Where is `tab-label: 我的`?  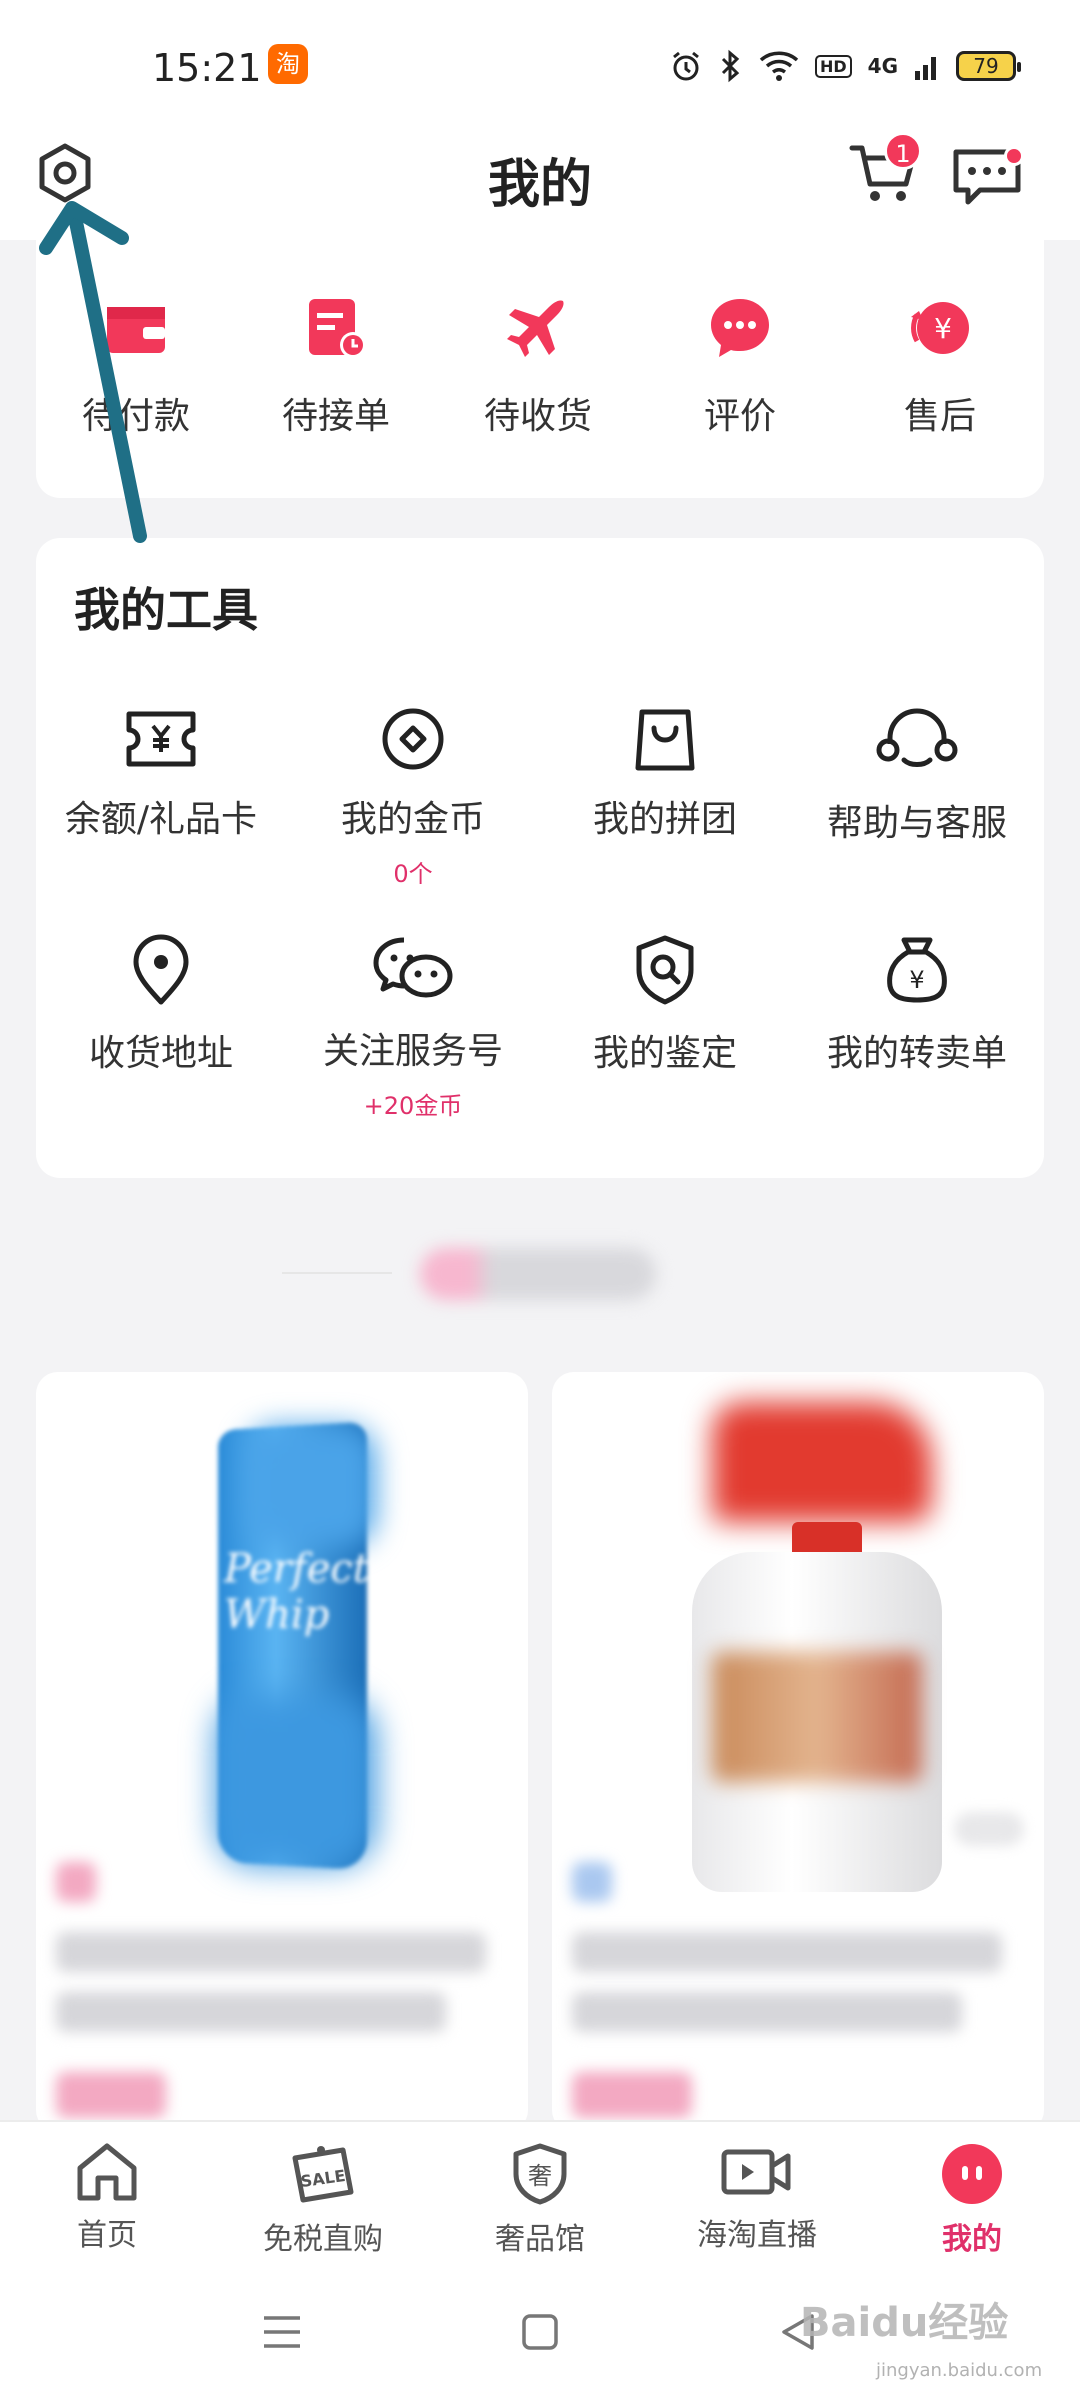 tab-label: 我的 is located at coordinates (972, 2239).